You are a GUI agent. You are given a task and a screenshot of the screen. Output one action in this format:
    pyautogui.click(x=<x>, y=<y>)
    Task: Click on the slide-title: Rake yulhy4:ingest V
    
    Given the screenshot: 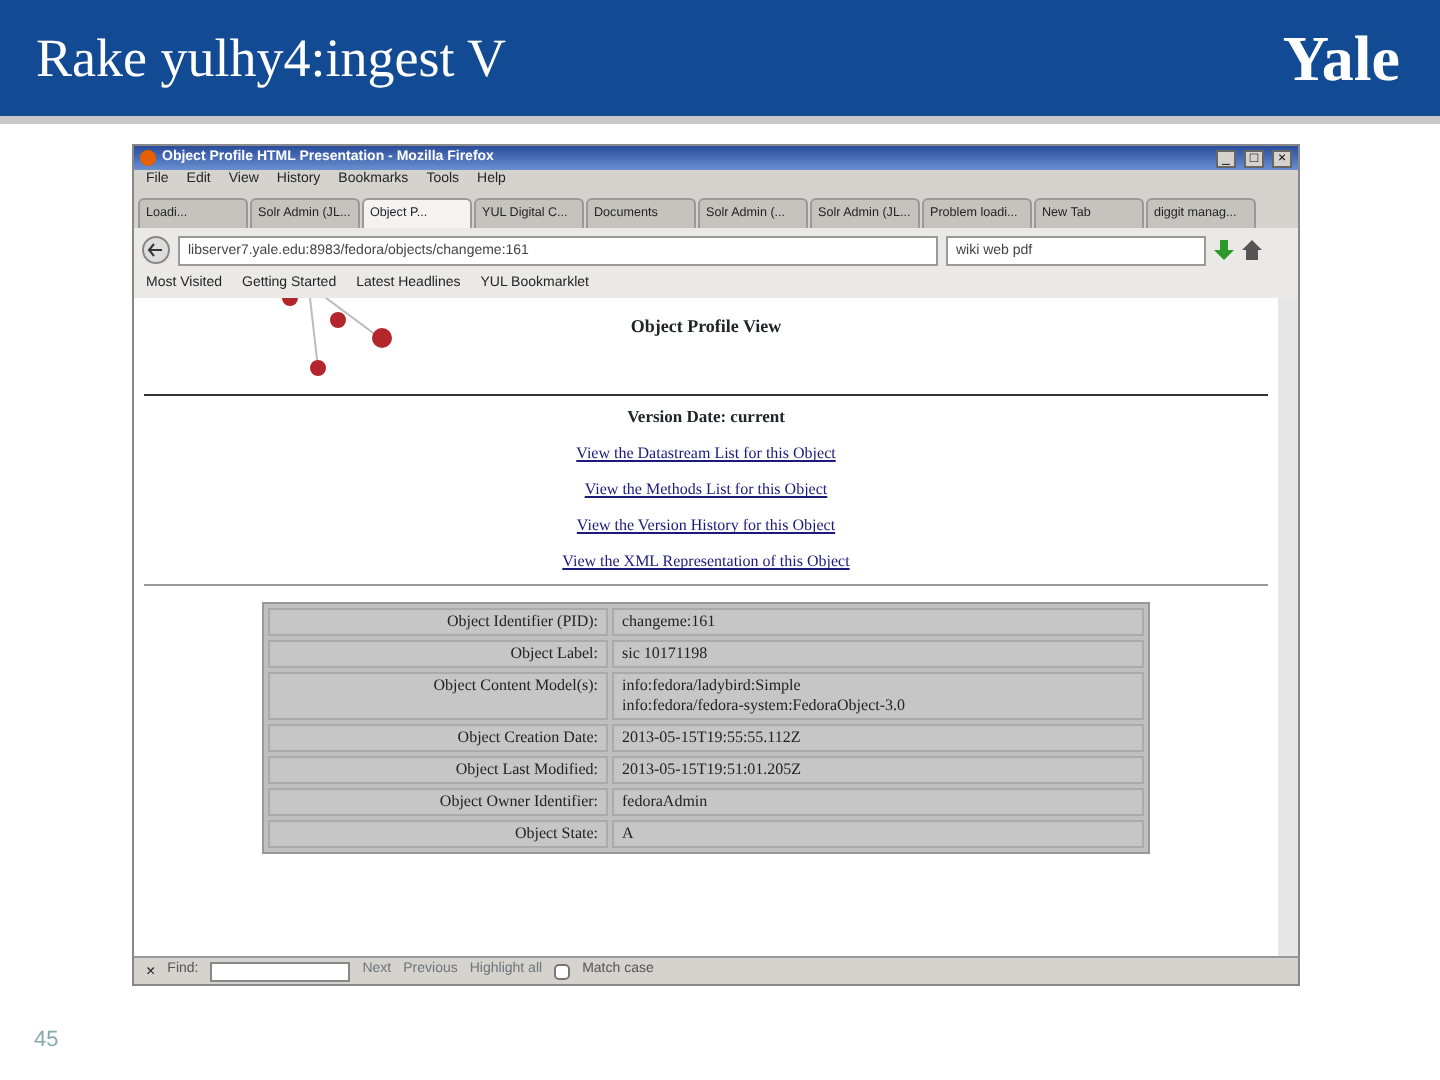 What is the action you would take?
    pyautogui.click(x=271, y=58)
    